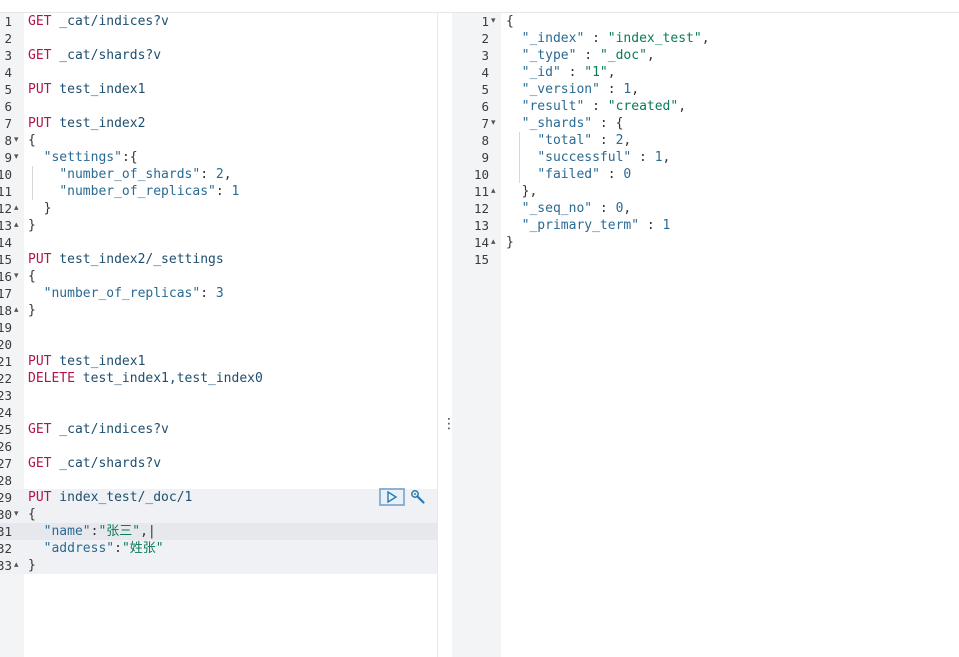 Image resolution: width=959 pixels, height=657 pixels. Describe the element at coordinates (8, 38) in the screenshot. I see `line-number: 2` at that location.